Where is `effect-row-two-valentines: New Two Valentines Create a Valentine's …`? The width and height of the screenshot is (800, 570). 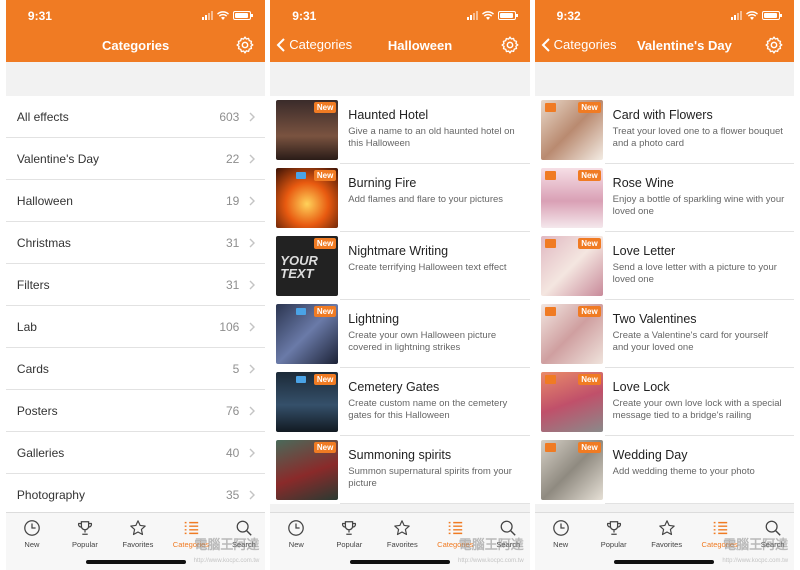
effect-row-two-valentines: New Two Valentines Create a Valentine's … is located at coordinates (665, 334).